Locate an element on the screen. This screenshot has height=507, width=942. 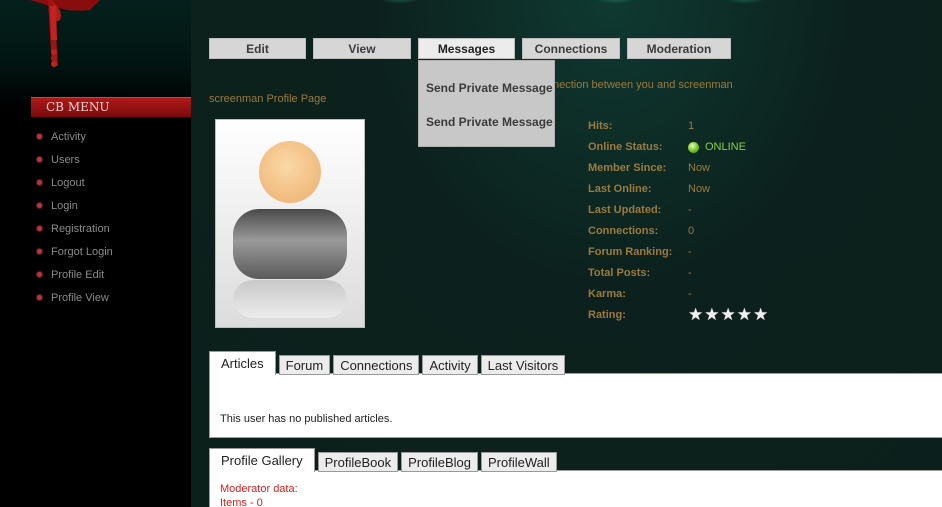
menu-item-logout: Logout is located at coordinates (75, 182).